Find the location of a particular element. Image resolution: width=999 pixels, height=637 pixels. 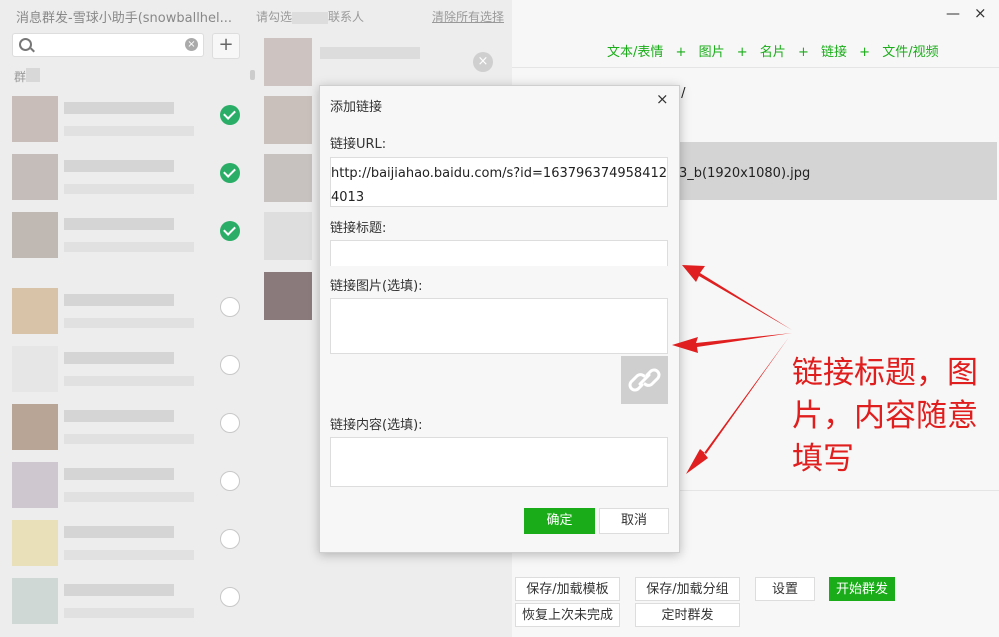

arrow-to-content is located at coordinates (737, 405).